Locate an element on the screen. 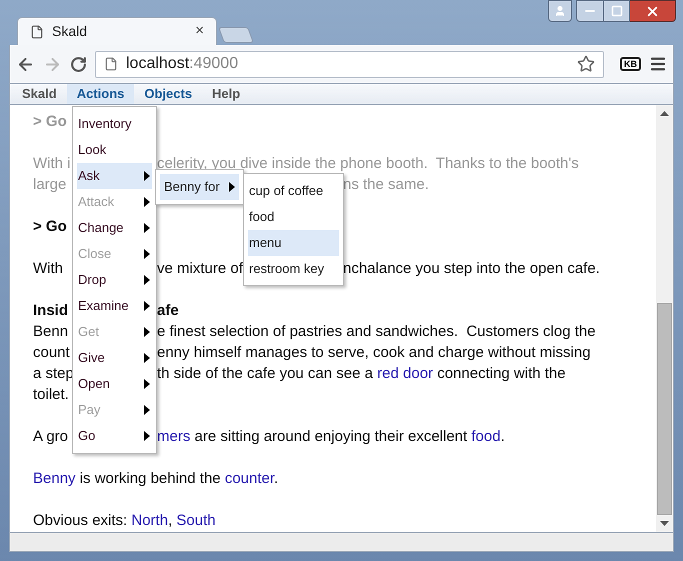  menu-icon is located at coordinates (658, 64).